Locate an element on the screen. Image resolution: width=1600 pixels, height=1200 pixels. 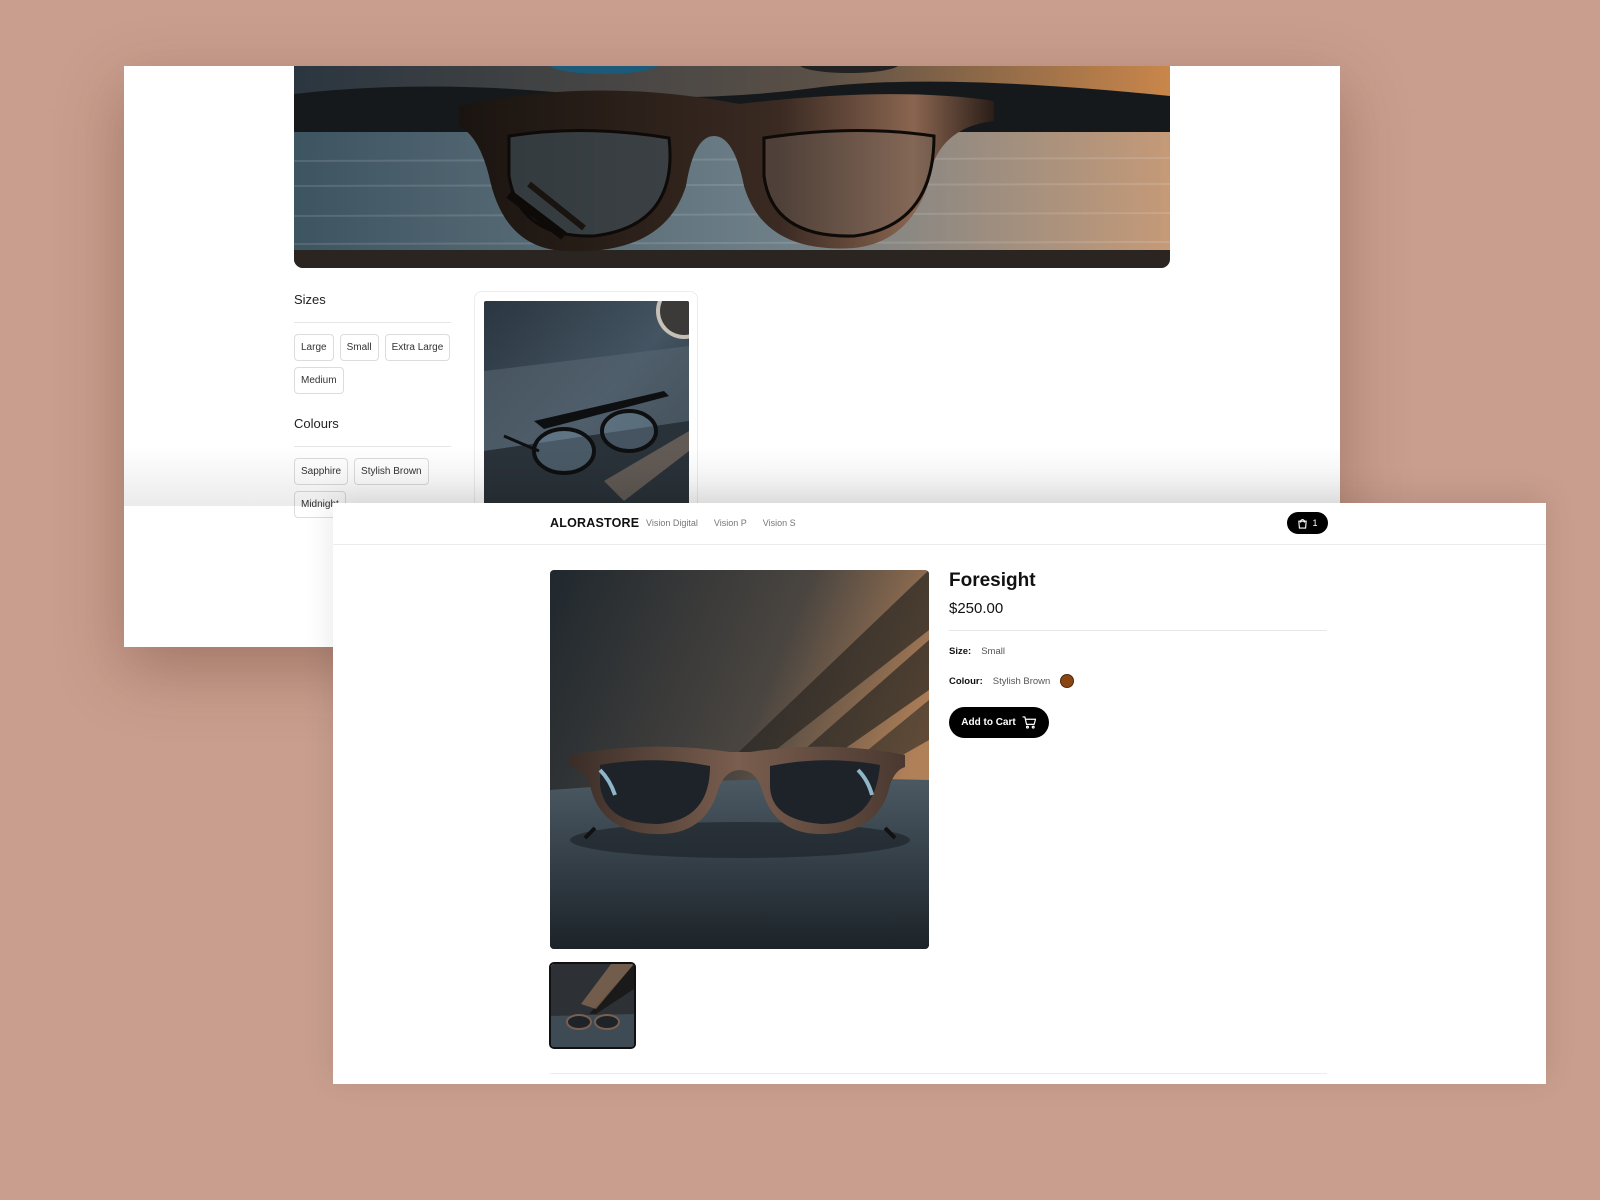
colours-heading: Colours is located at coordinates (316, 423).